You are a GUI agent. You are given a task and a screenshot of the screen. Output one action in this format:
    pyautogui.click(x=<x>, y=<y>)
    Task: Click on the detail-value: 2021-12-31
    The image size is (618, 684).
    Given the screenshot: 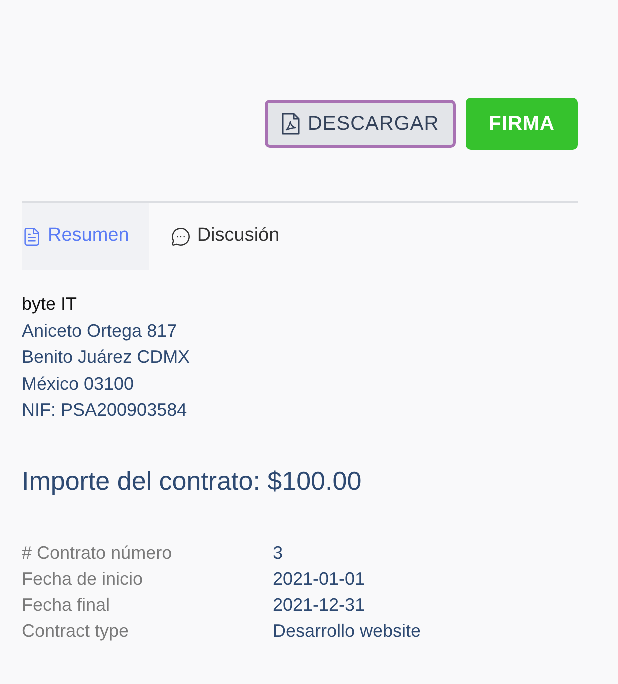 What is the action you would take?
    pyautogui.click(x=319, y=605)
    